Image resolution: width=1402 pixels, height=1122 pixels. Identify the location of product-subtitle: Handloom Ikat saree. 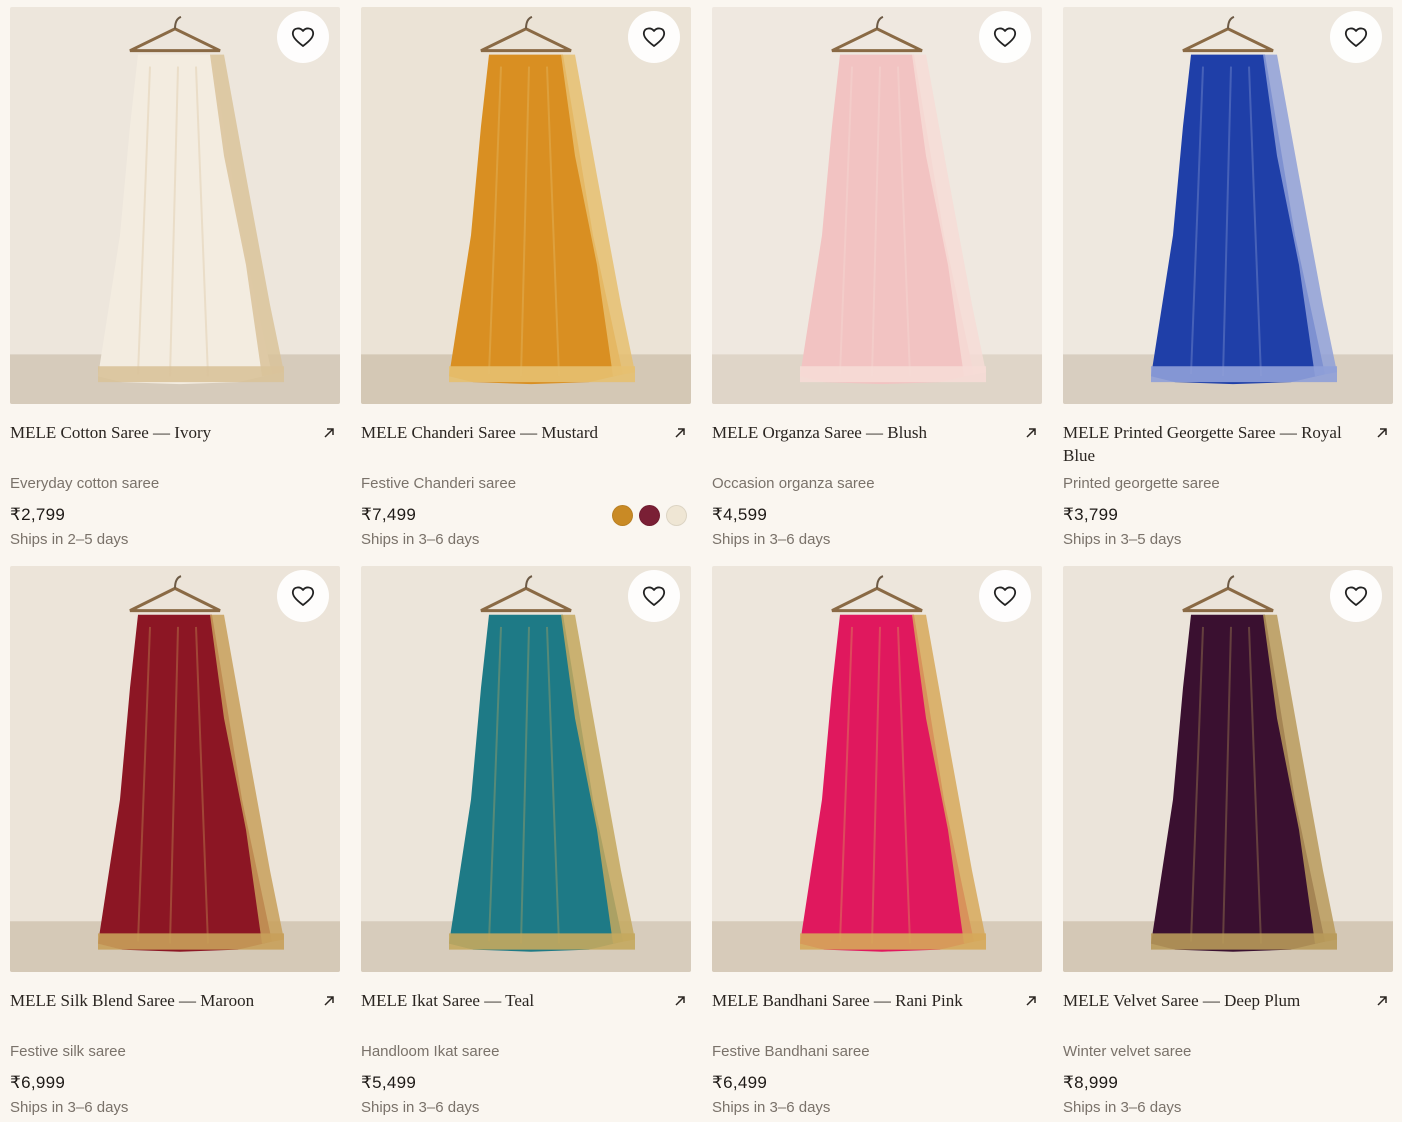
(430, 1051).